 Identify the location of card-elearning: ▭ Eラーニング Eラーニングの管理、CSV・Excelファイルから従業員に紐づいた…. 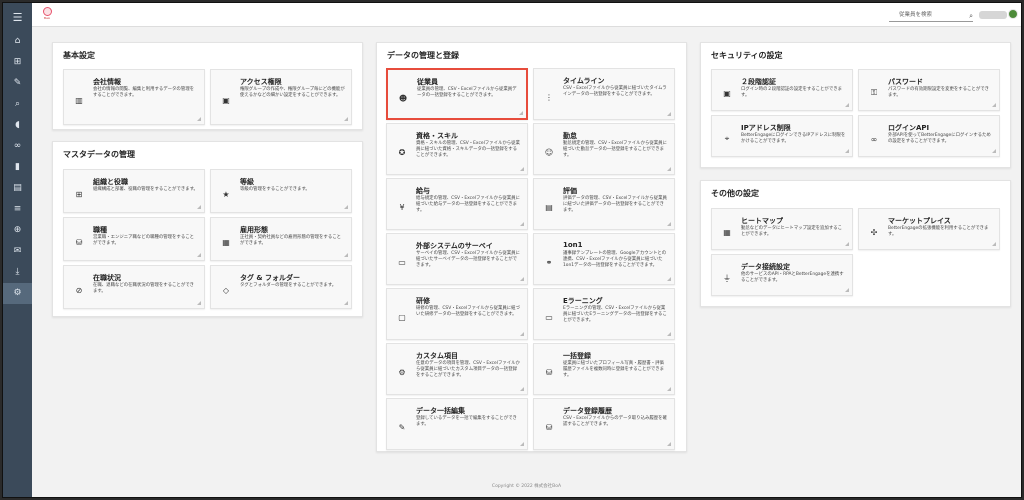
(604, 314).